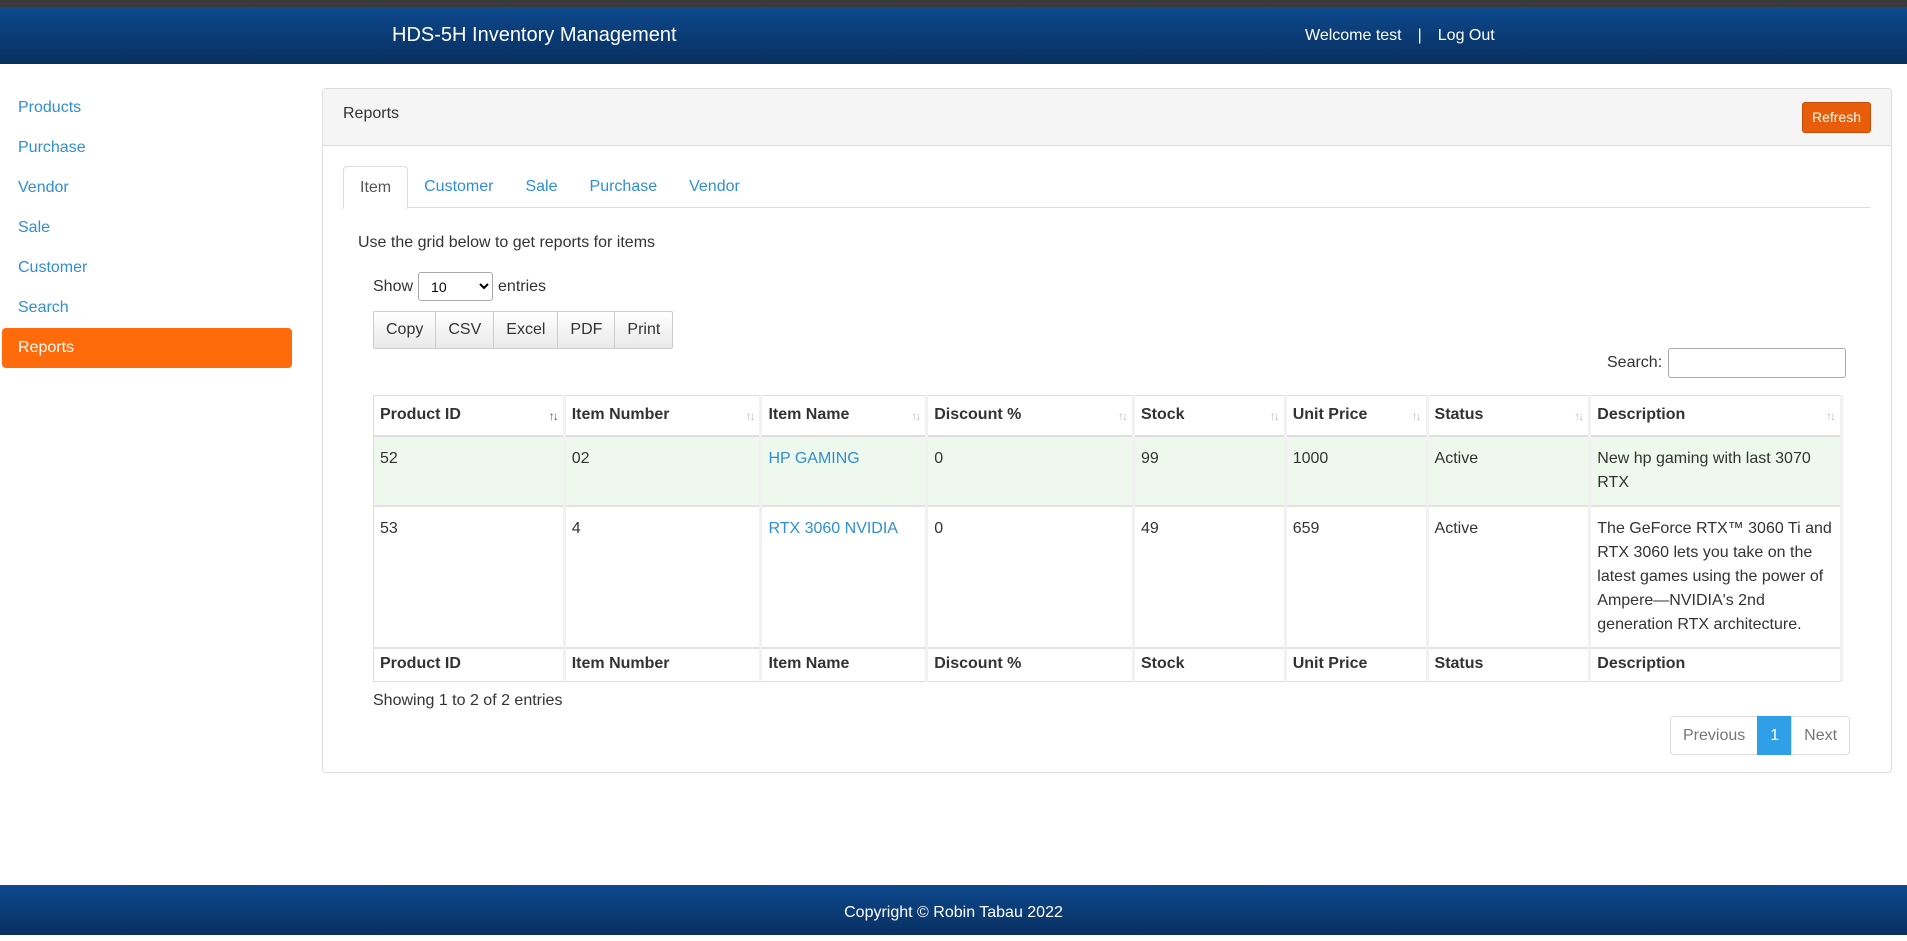  I want to click on panel-heading: Reports Refresh, so click(1107, 117).